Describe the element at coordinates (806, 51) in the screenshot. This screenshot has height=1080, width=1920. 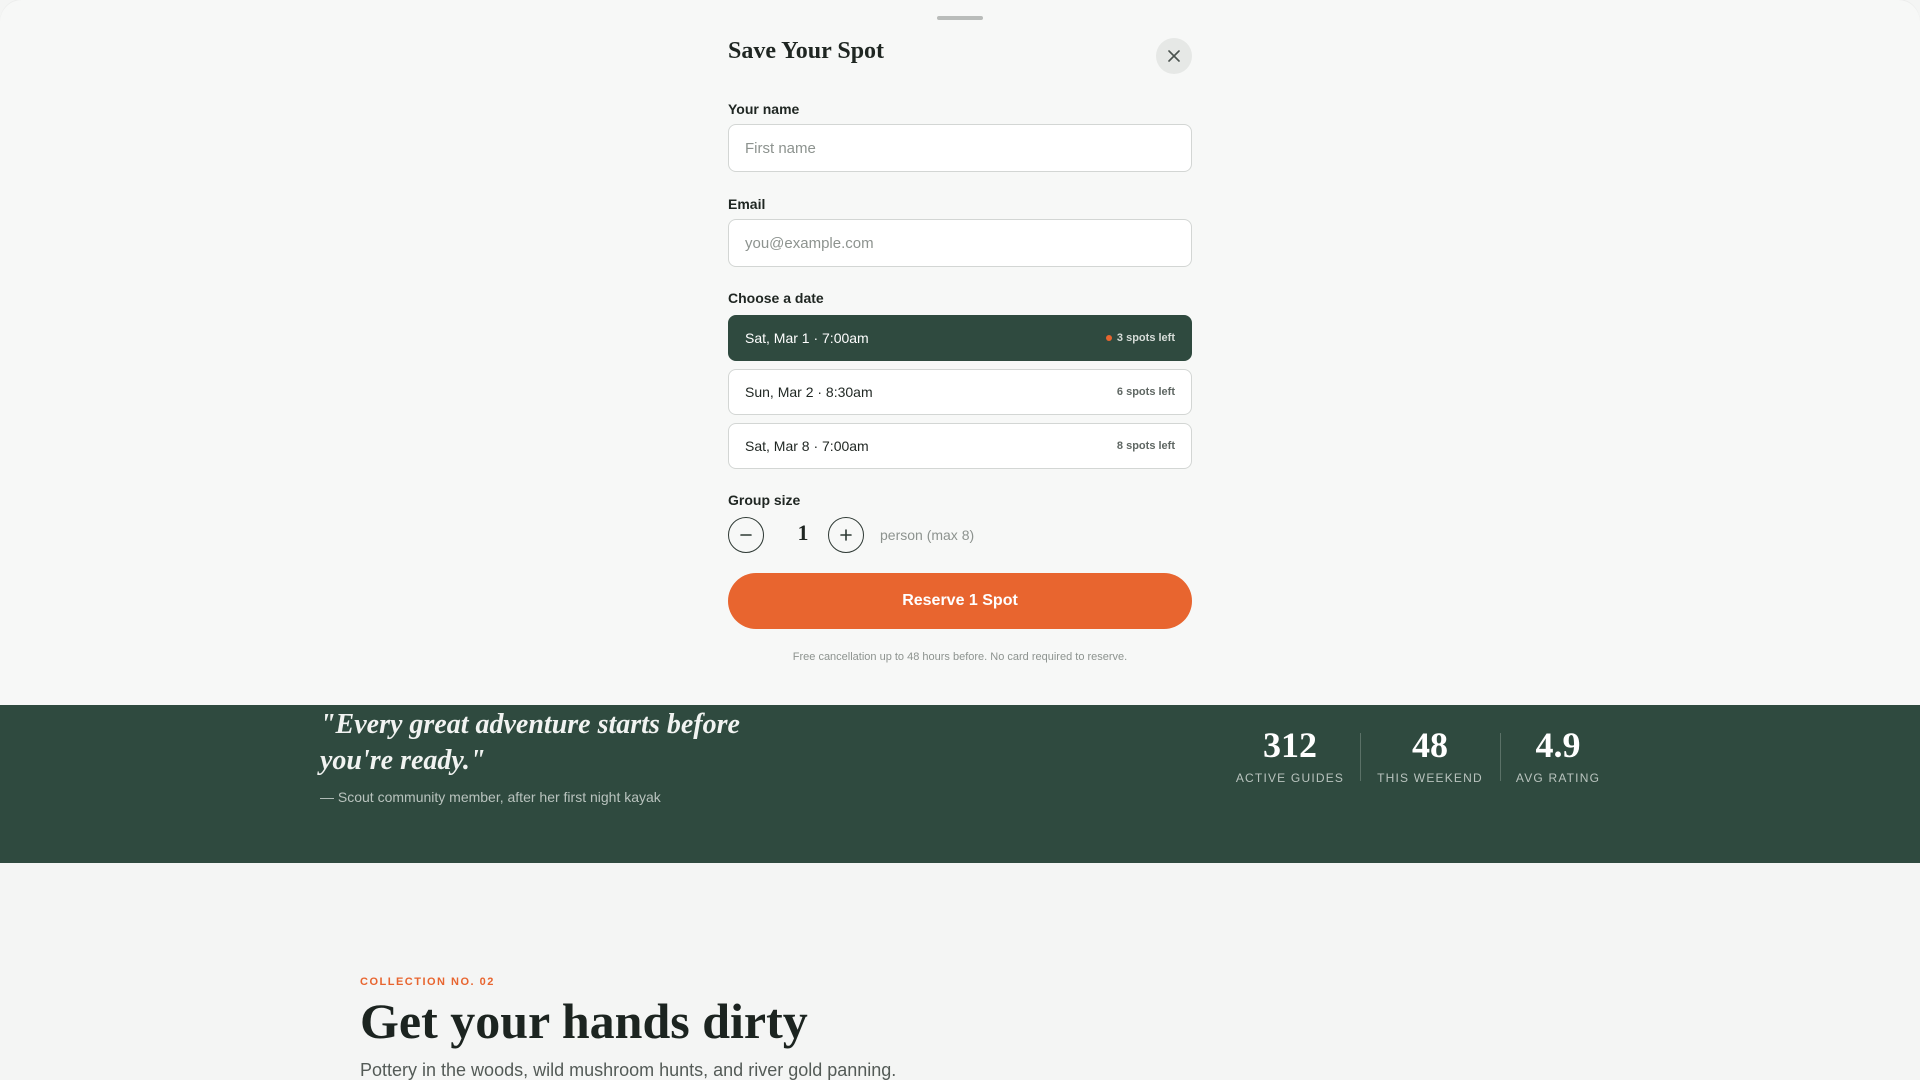
I see `sheet-title: Save Your Spot` at that location.